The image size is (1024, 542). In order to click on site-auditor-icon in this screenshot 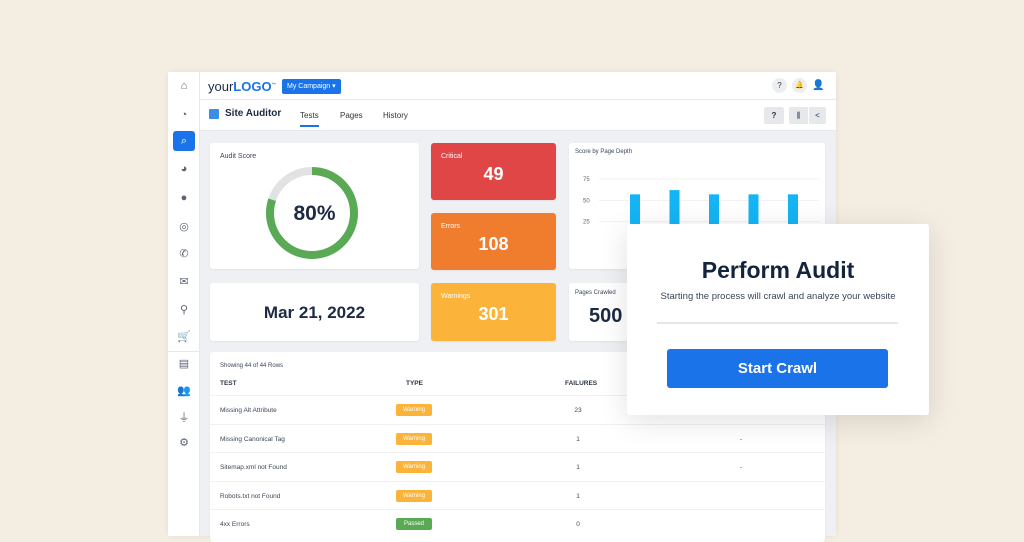, I will do `click(214, 114)`.